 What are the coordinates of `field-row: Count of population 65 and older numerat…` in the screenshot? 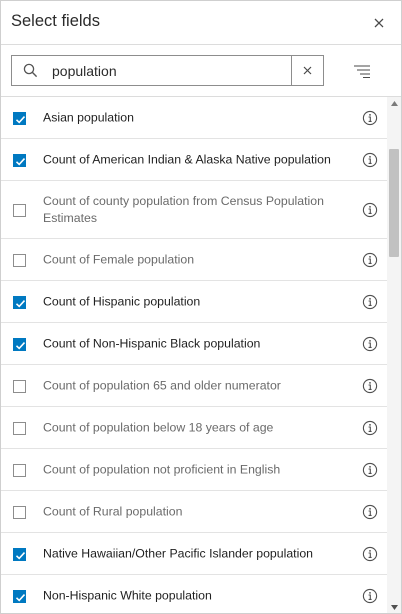 It's located at (194, 386).